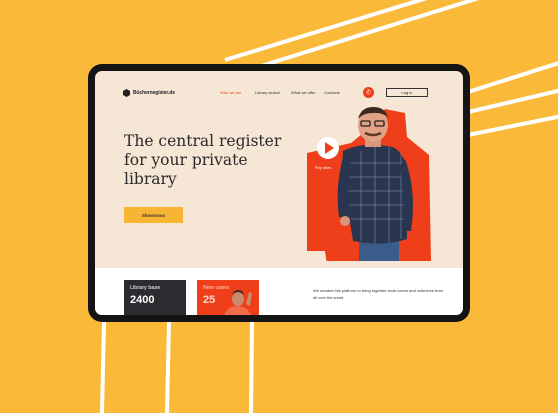 The image size is (558, 413). What do you see at coordinates (203, 141) in the screenshot?
I see `headline-line-1: The central register` at bounding box center [203, 141].